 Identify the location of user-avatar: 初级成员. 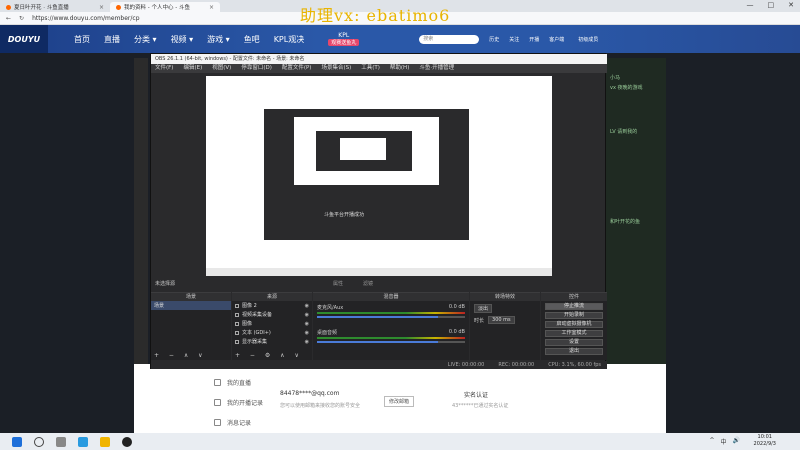
(588, 39).